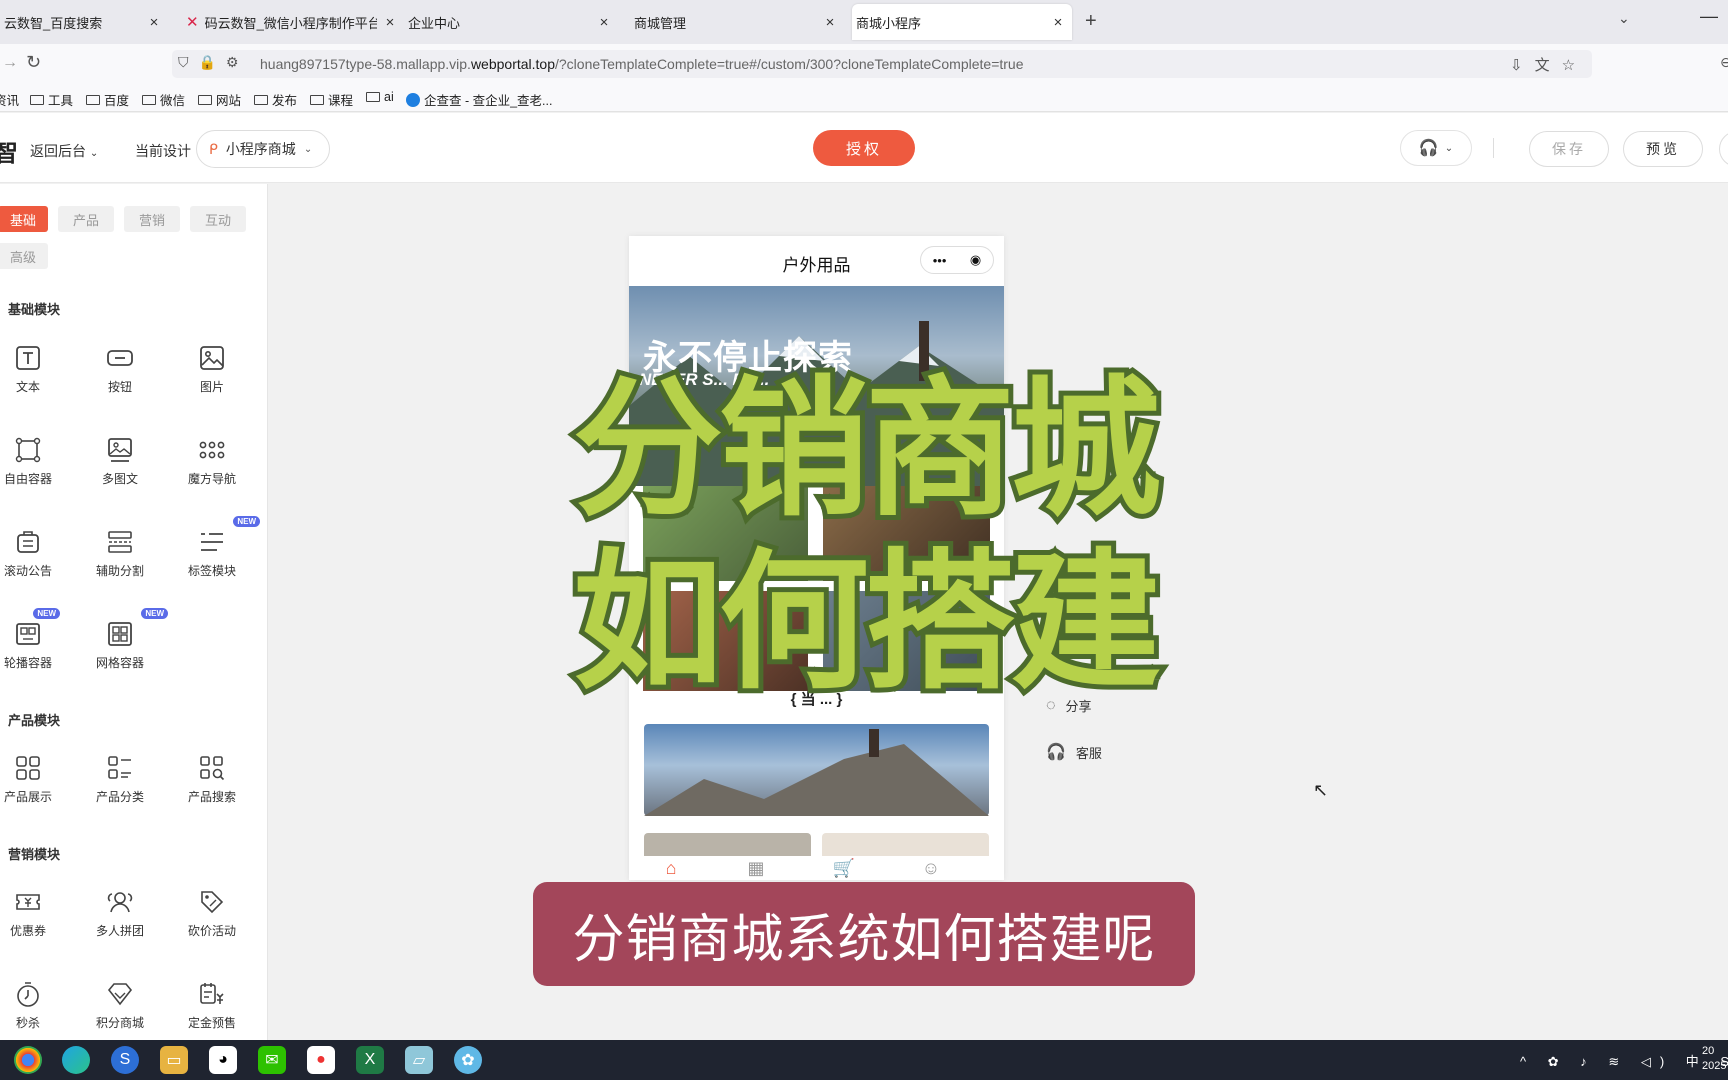 The height and width of the screenshot is (1080, 1728). I want to click on component-magic-nav: 魔方导航, so click(212, 461).